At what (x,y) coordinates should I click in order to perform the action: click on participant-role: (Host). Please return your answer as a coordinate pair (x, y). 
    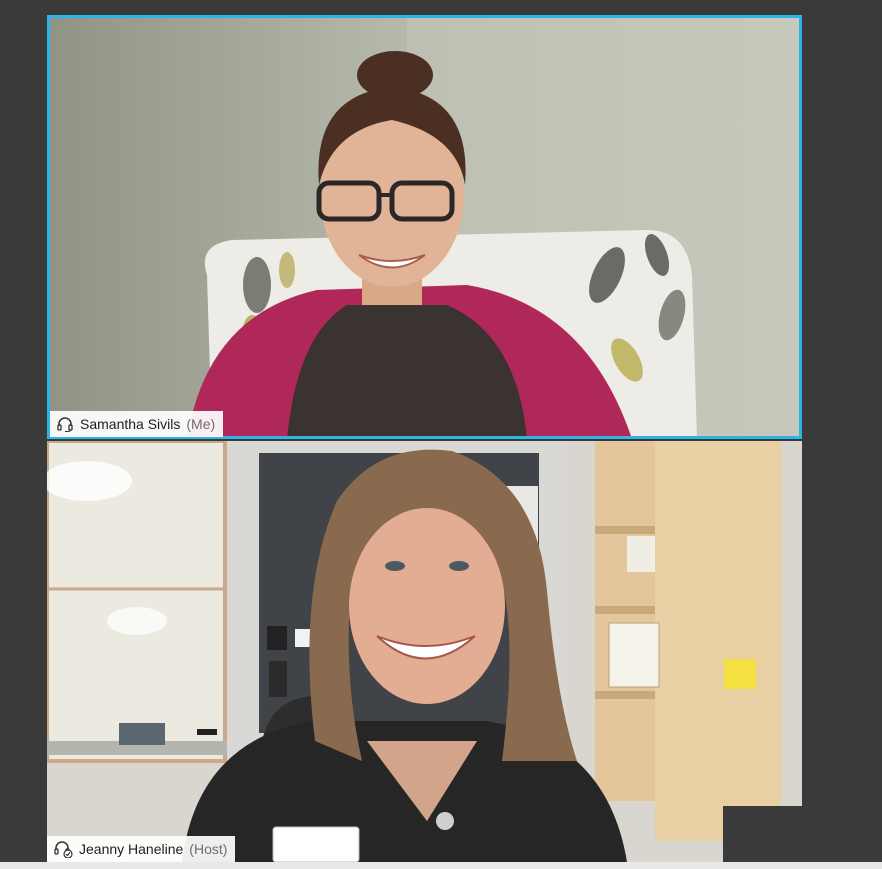
    Looking at the image, I should click on (208, 849).